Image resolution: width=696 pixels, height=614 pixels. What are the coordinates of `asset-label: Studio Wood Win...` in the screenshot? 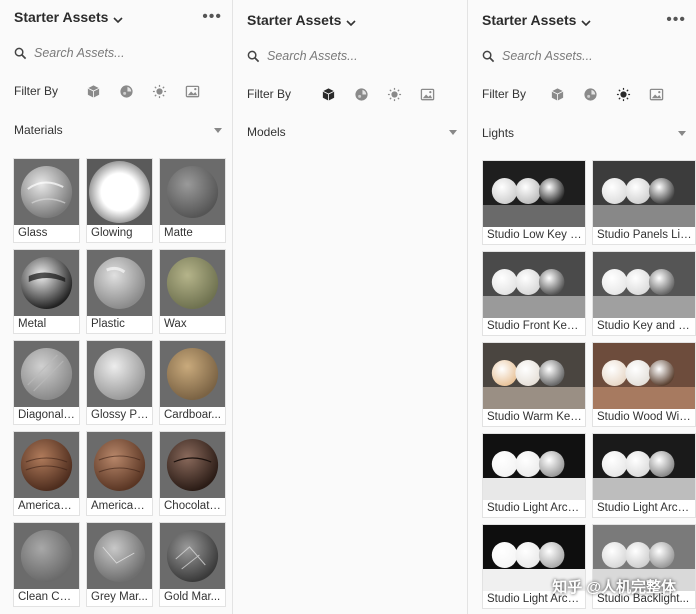 It's located at (644, 417).